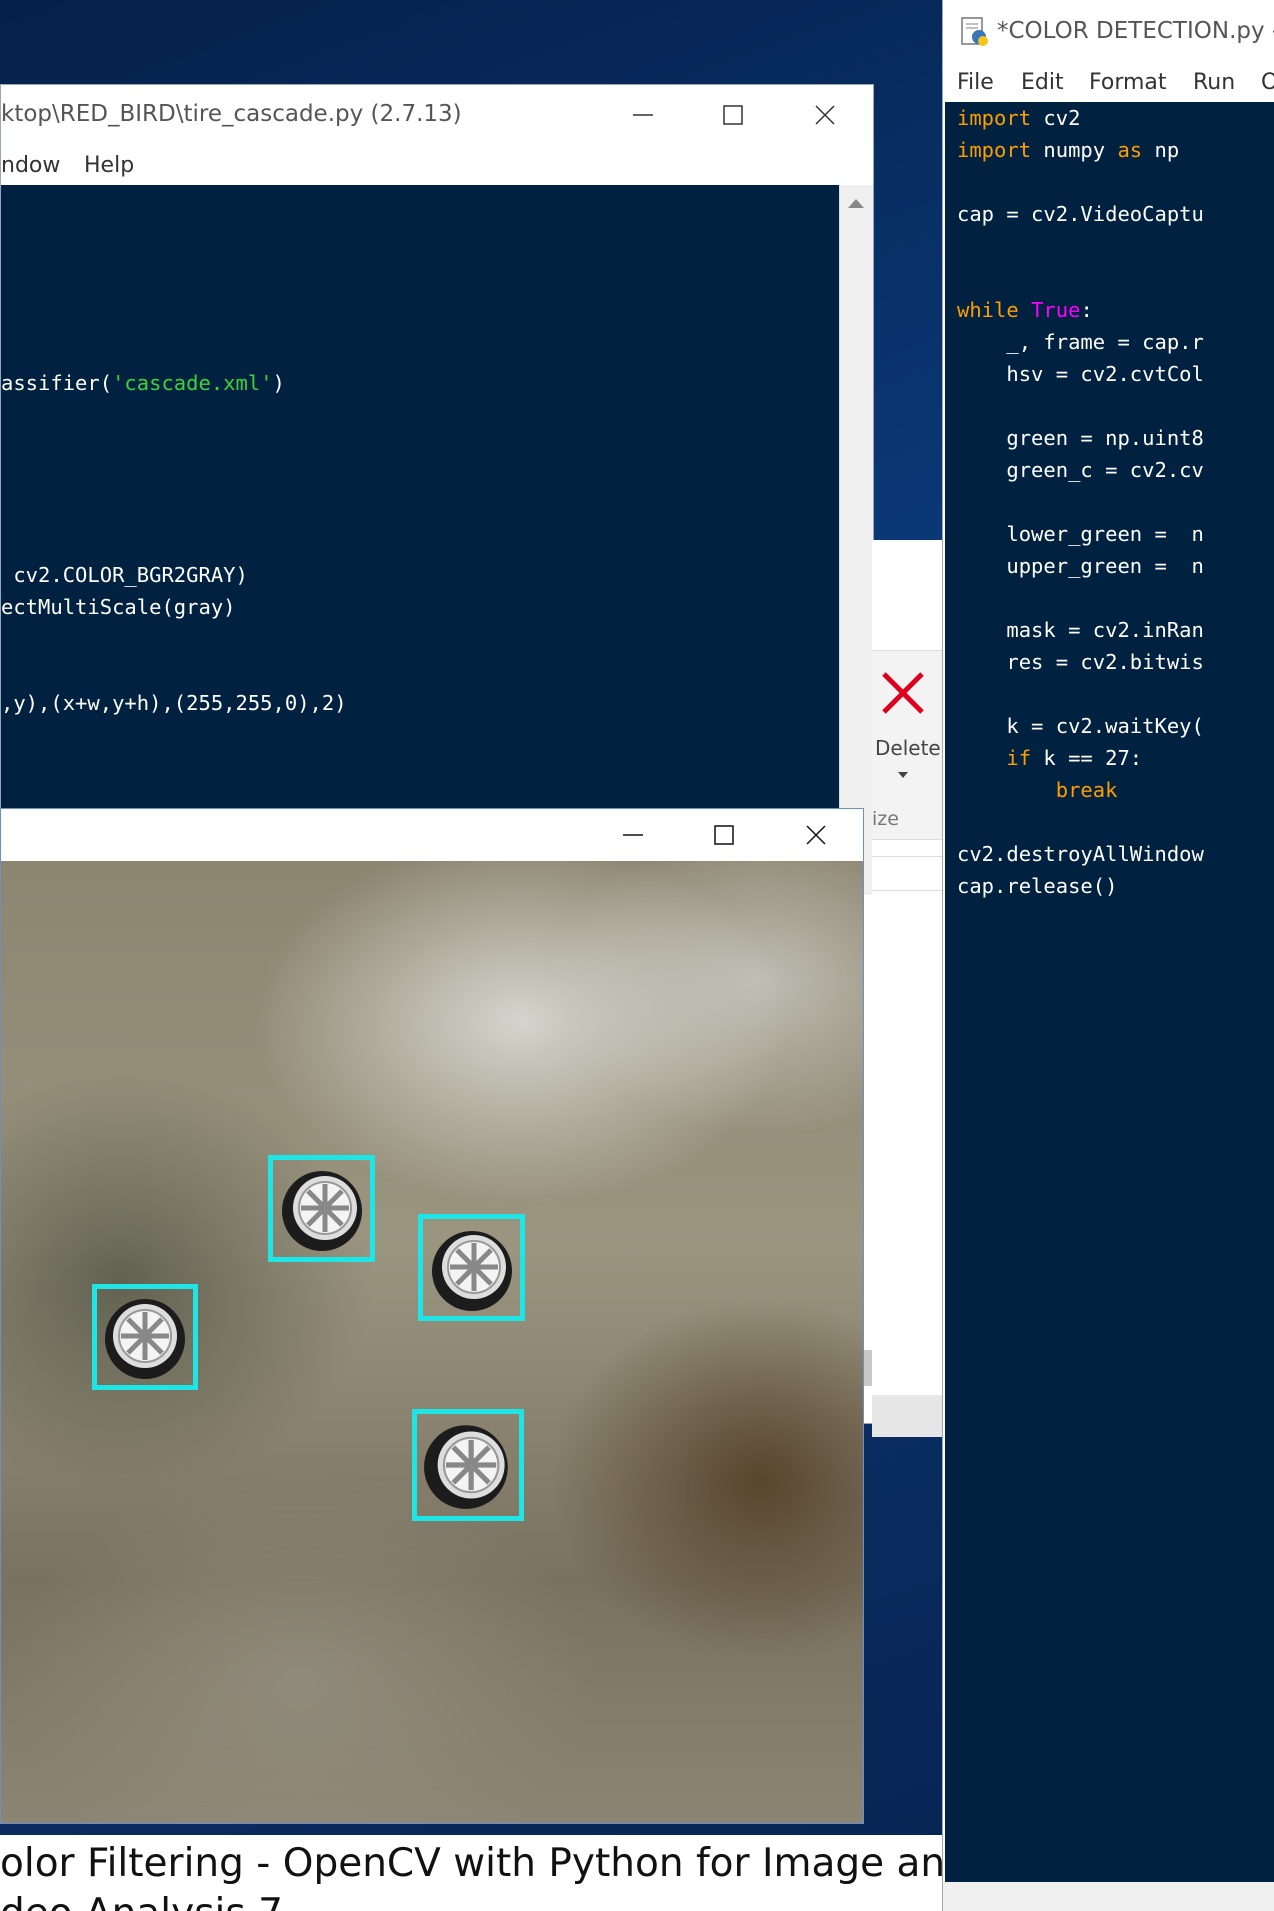  I want to click on code-line: k = cv2.waitKey(, so click(1080, 726).